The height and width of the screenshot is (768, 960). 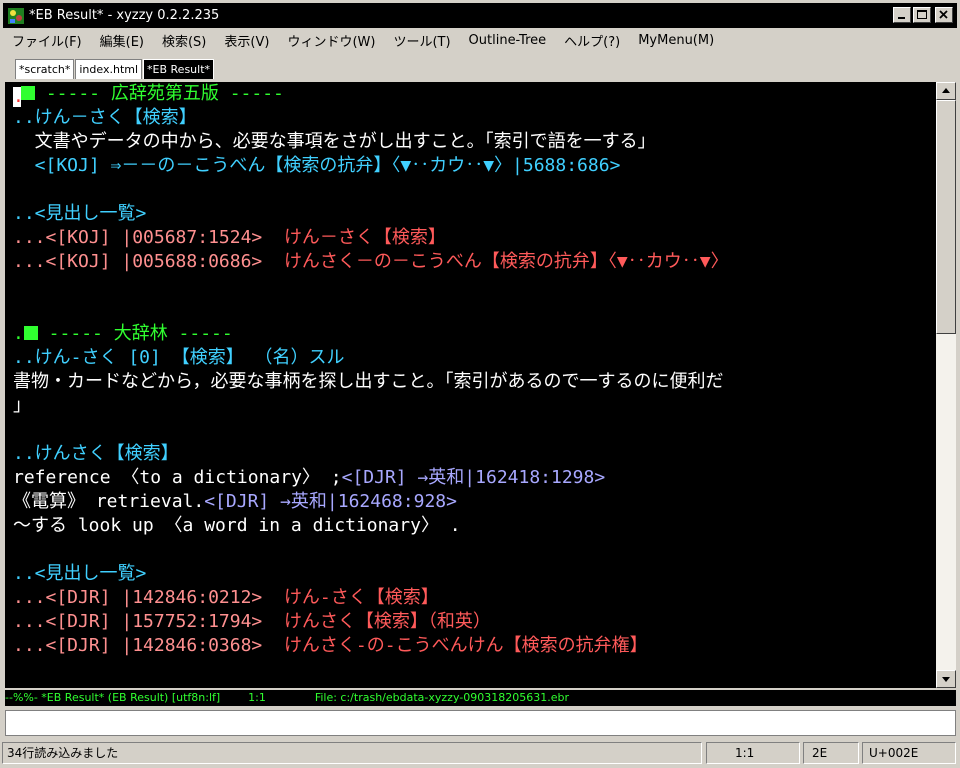 I want to click on buffer-line: ..けん－さく【検索】, so click(x=371, y=118).